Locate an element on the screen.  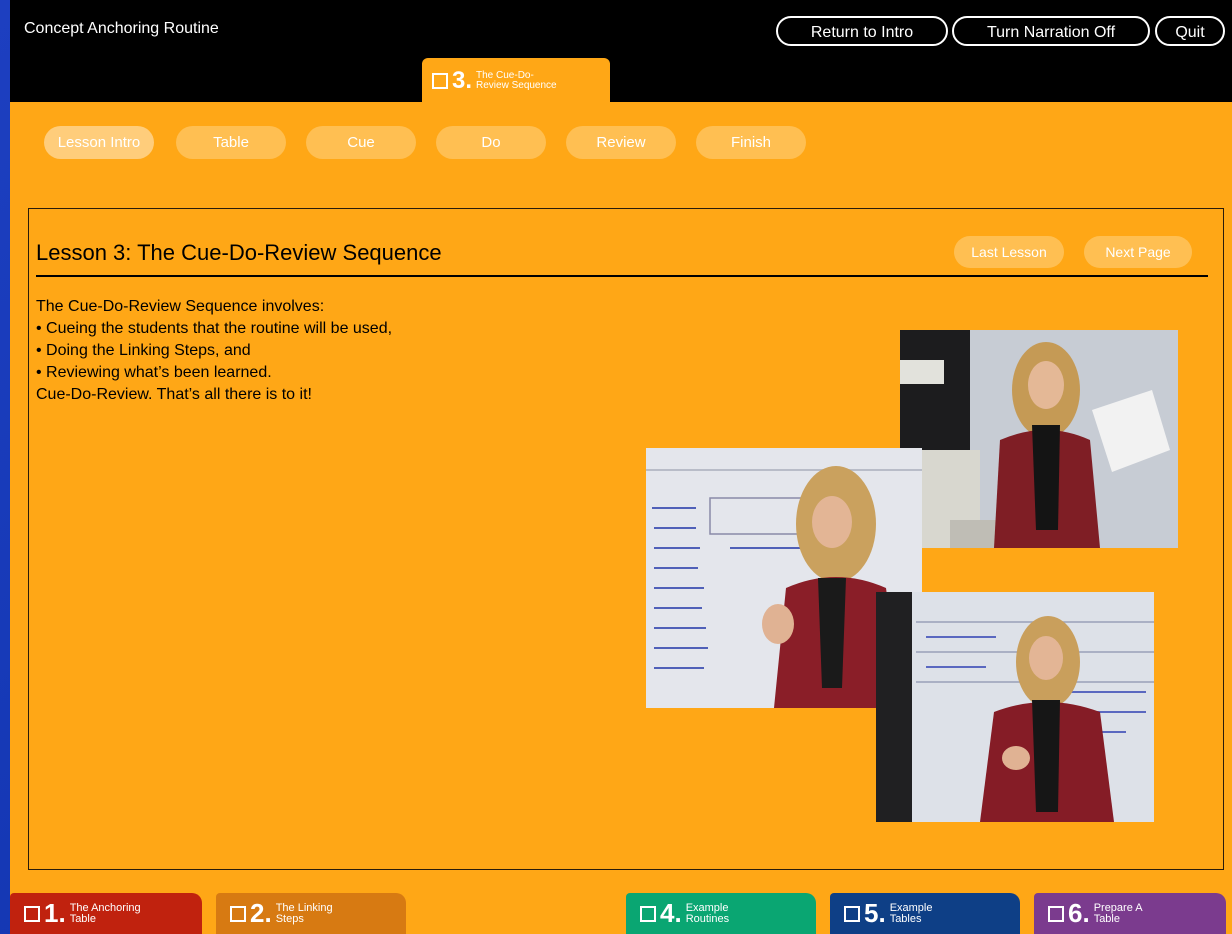
tab-label-line1: Prepare A is located at coordinates (1118, 907).